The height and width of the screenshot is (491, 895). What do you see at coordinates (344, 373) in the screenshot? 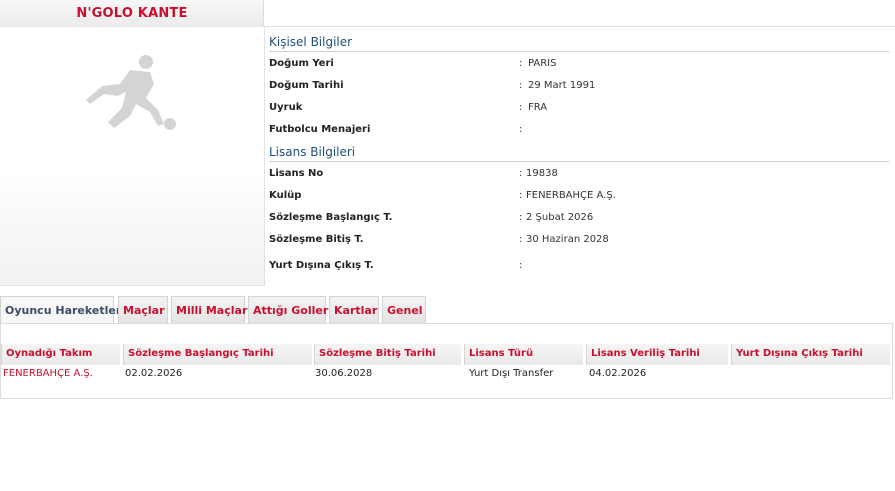
I see `cell-contract-end: 30.06.2028` at bounding box center [344, 373].